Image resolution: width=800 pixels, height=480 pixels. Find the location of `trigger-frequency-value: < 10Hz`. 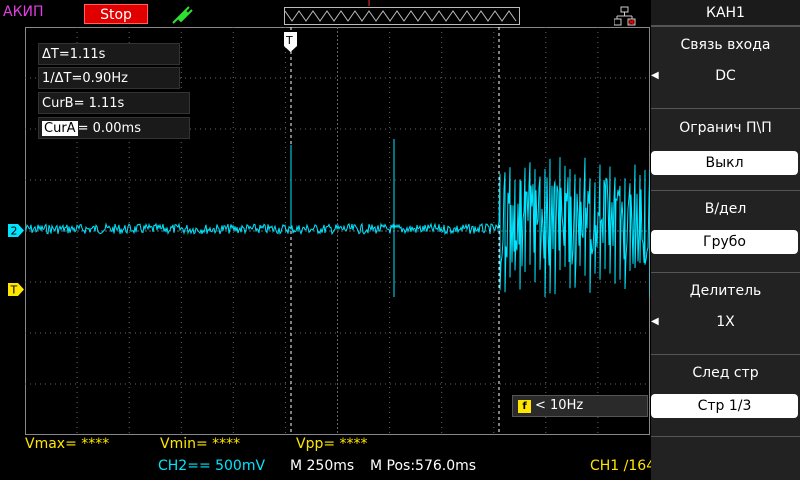

trigger-frequency-value: < 10Hz is located at coordinates (559, 405).